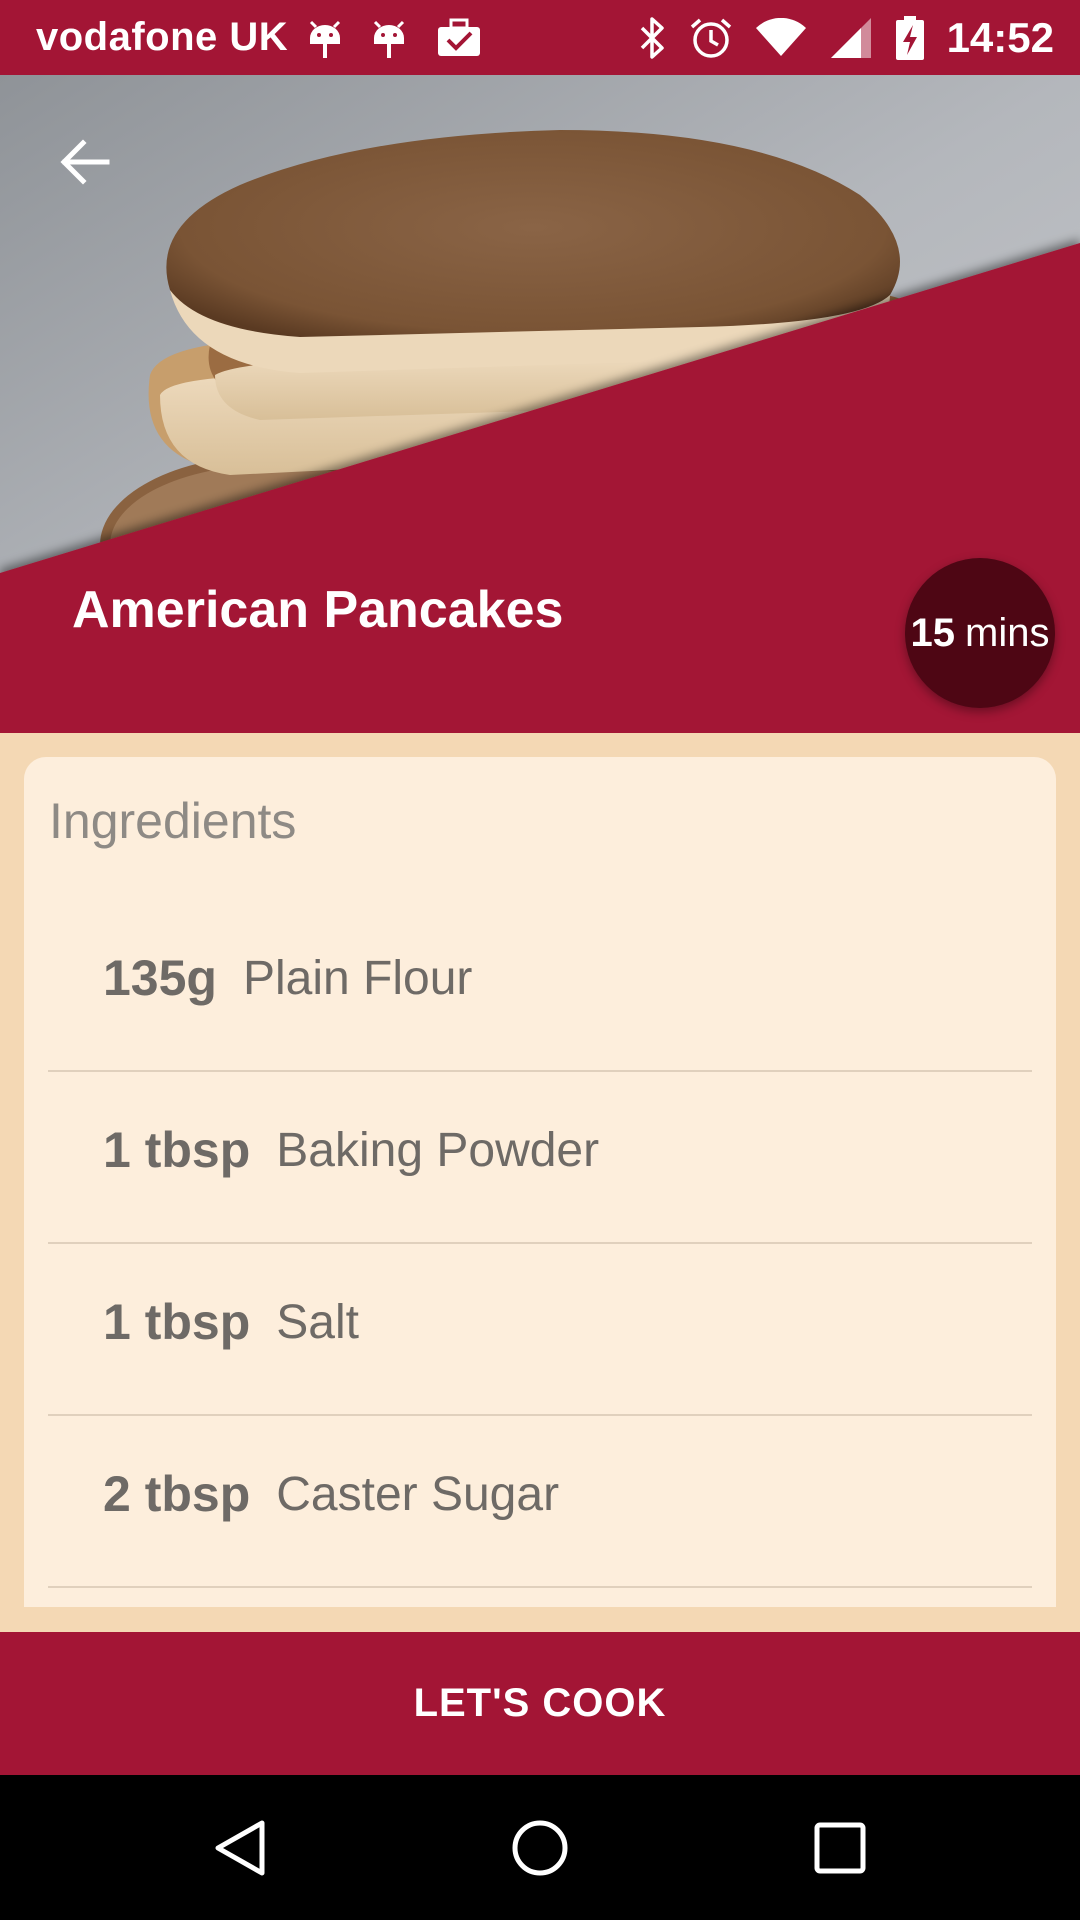  Describe the element at coordinates (177, 1494) in the screenshot. I see `ingredient-quantity: 2 tbsp` at that location.